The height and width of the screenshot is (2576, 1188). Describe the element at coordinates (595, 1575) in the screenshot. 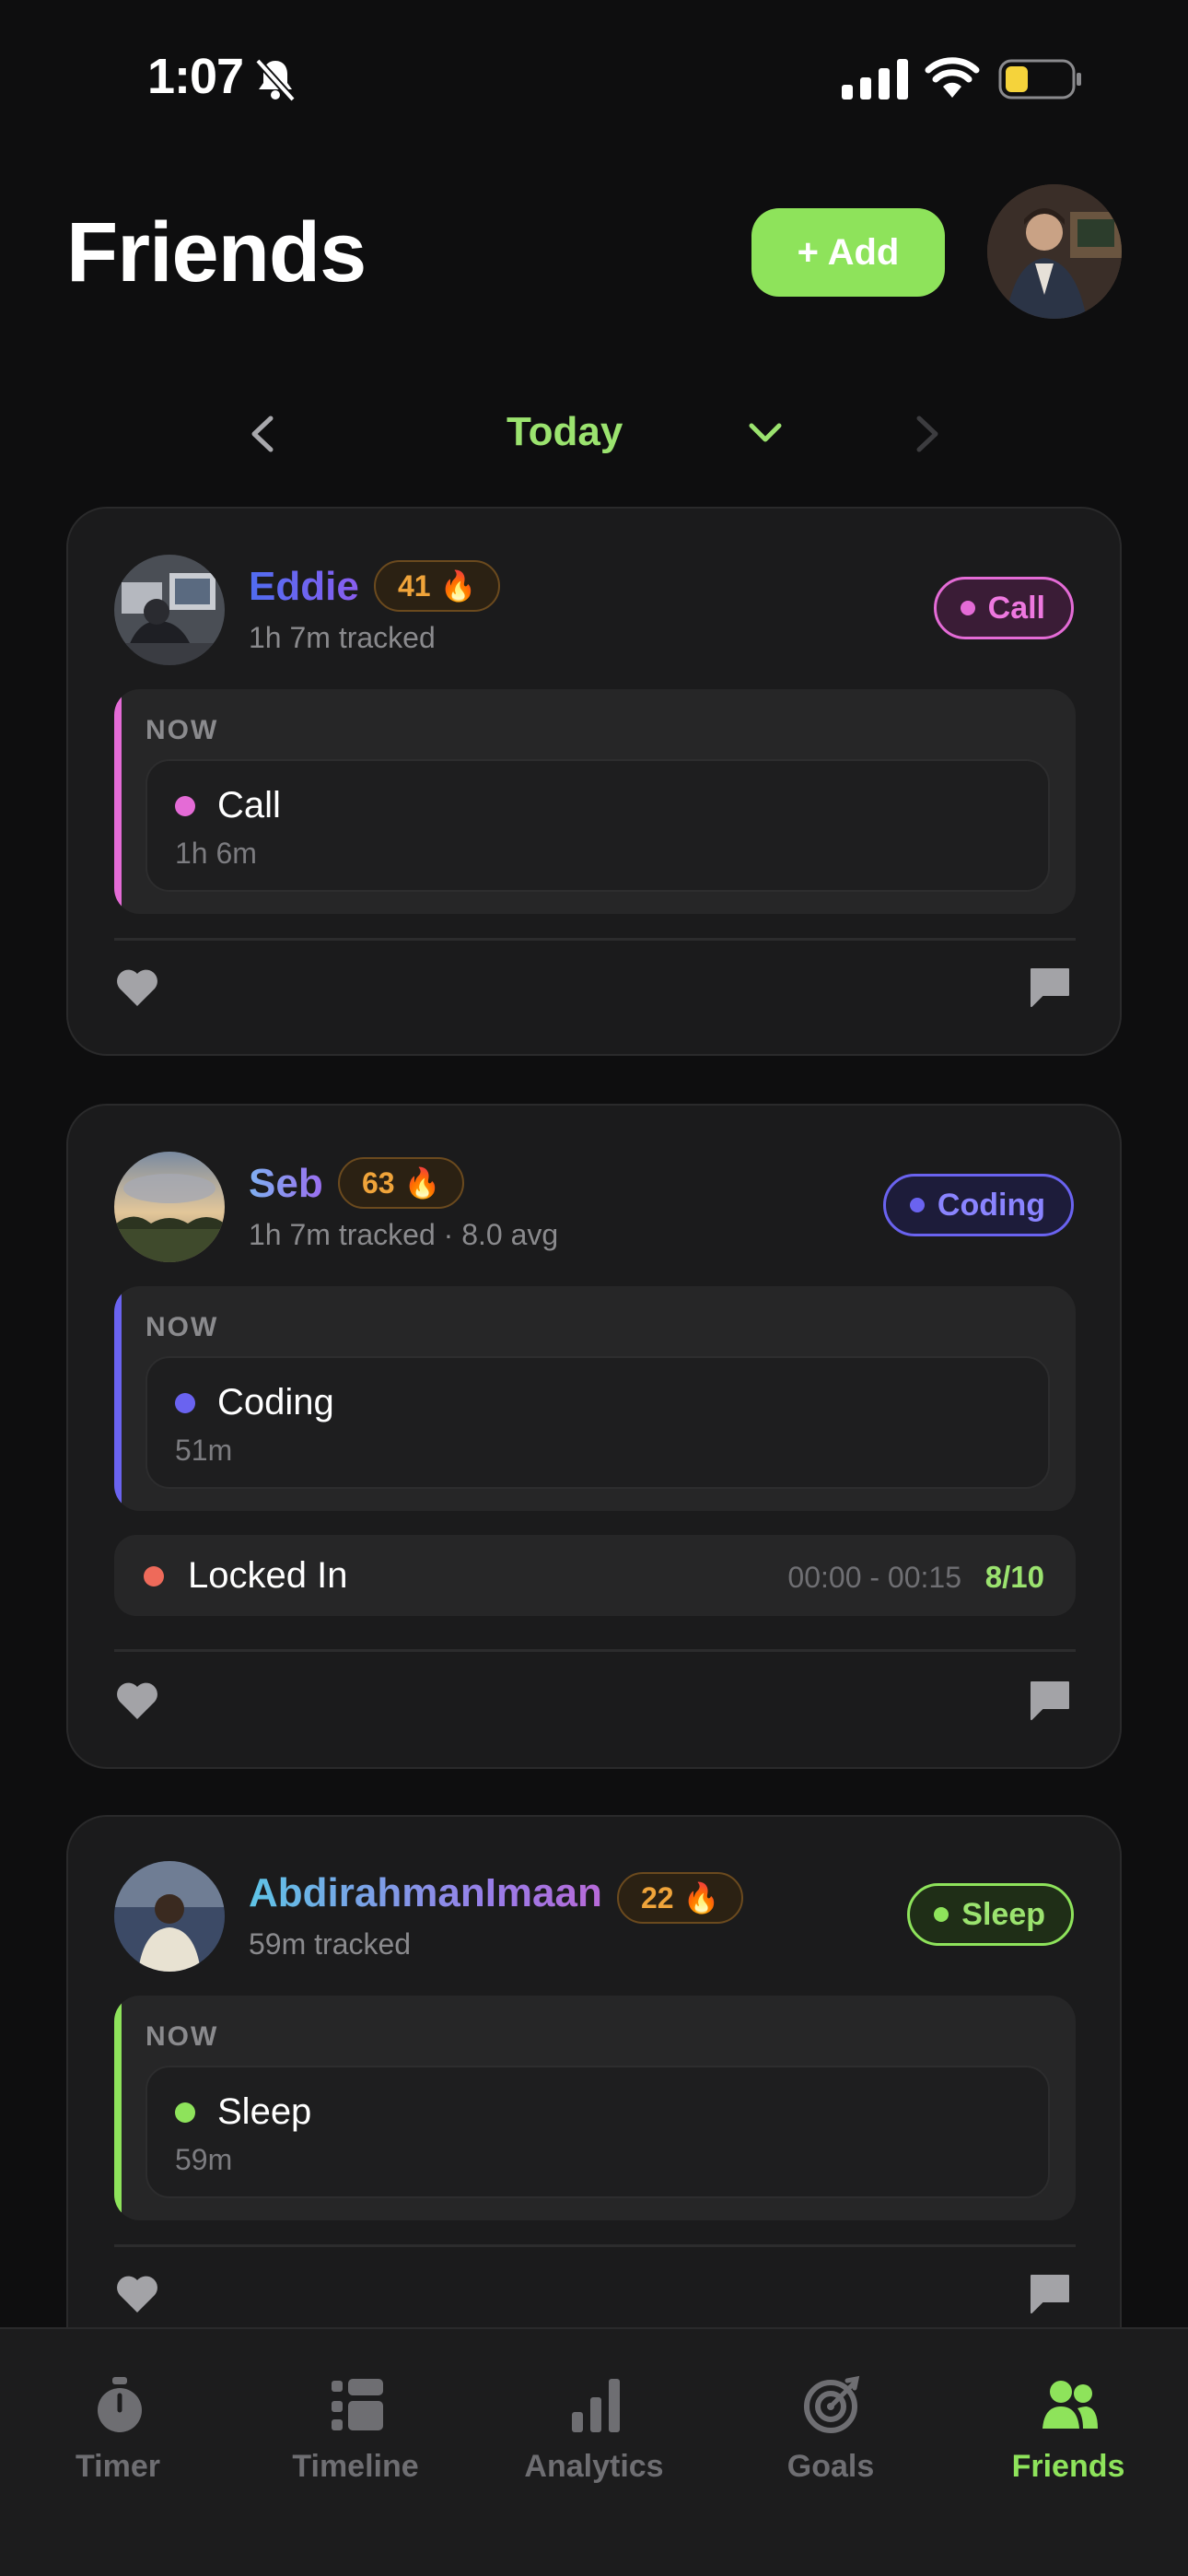

I see `session-row: Locked In 00:00 - 00:15 8/10` at that location.